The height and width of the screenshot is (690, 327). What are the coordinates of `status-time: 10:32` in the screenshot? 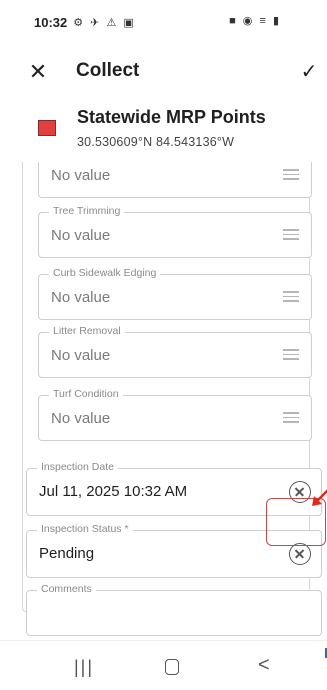 It's located at (51, 22).